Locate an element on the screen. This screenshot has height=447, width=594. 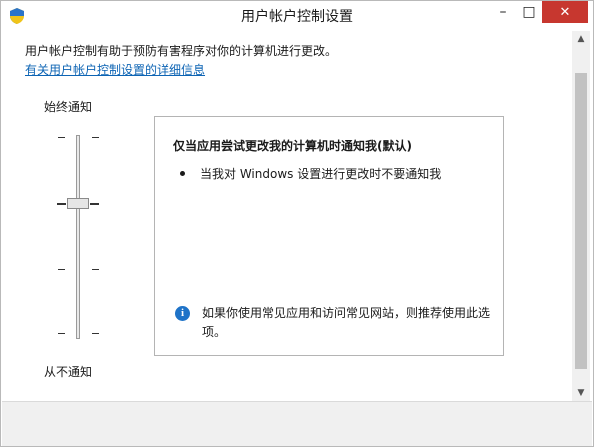
title-bar: 用户帐户控制设置 – □ ✕ is located at coordinates (297, 16).